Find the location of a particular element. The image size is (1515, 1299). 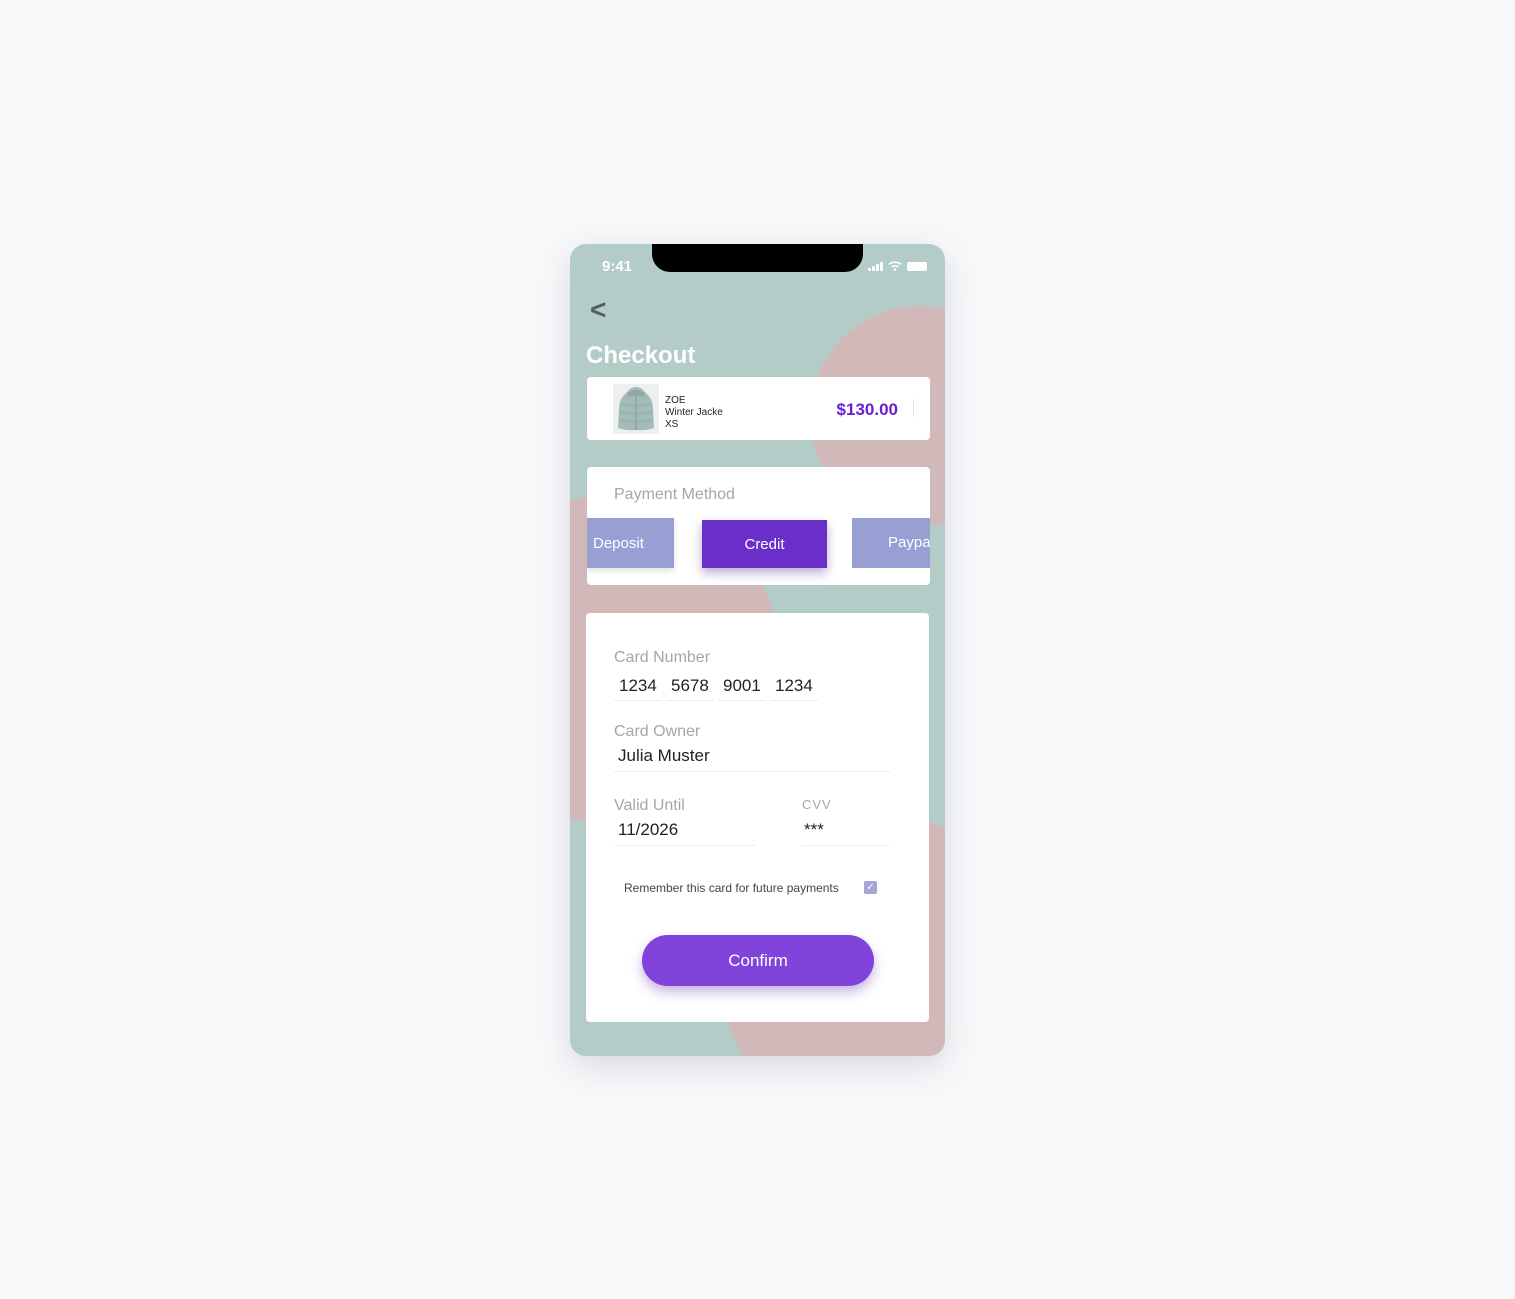

card-number-field: 1234 5678 9001 1234 is located at coordinates (716, 687).